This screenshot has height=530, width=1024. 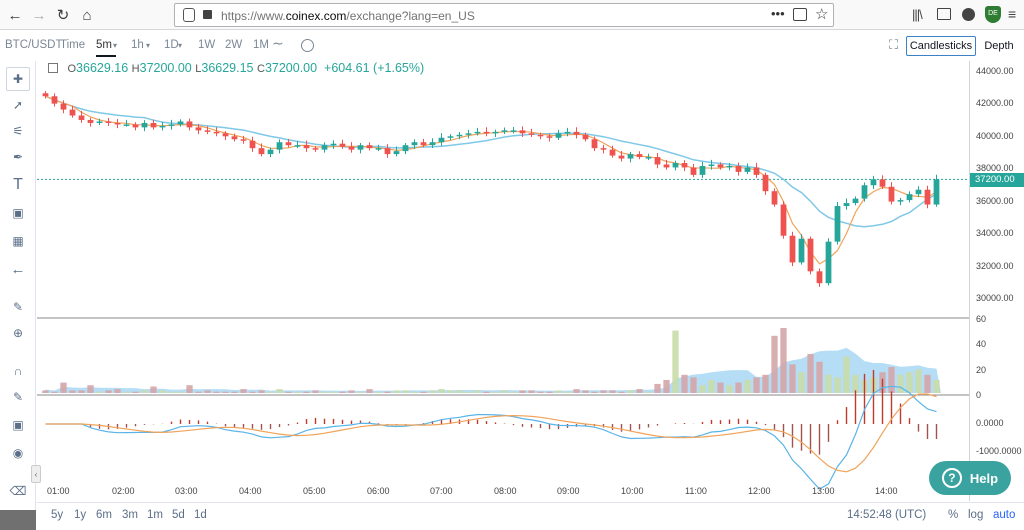 What do you see at coordinates (1004, 515) in the screenshot?
I see `auto-toggle: auto` at bounding box center [1004, 515].